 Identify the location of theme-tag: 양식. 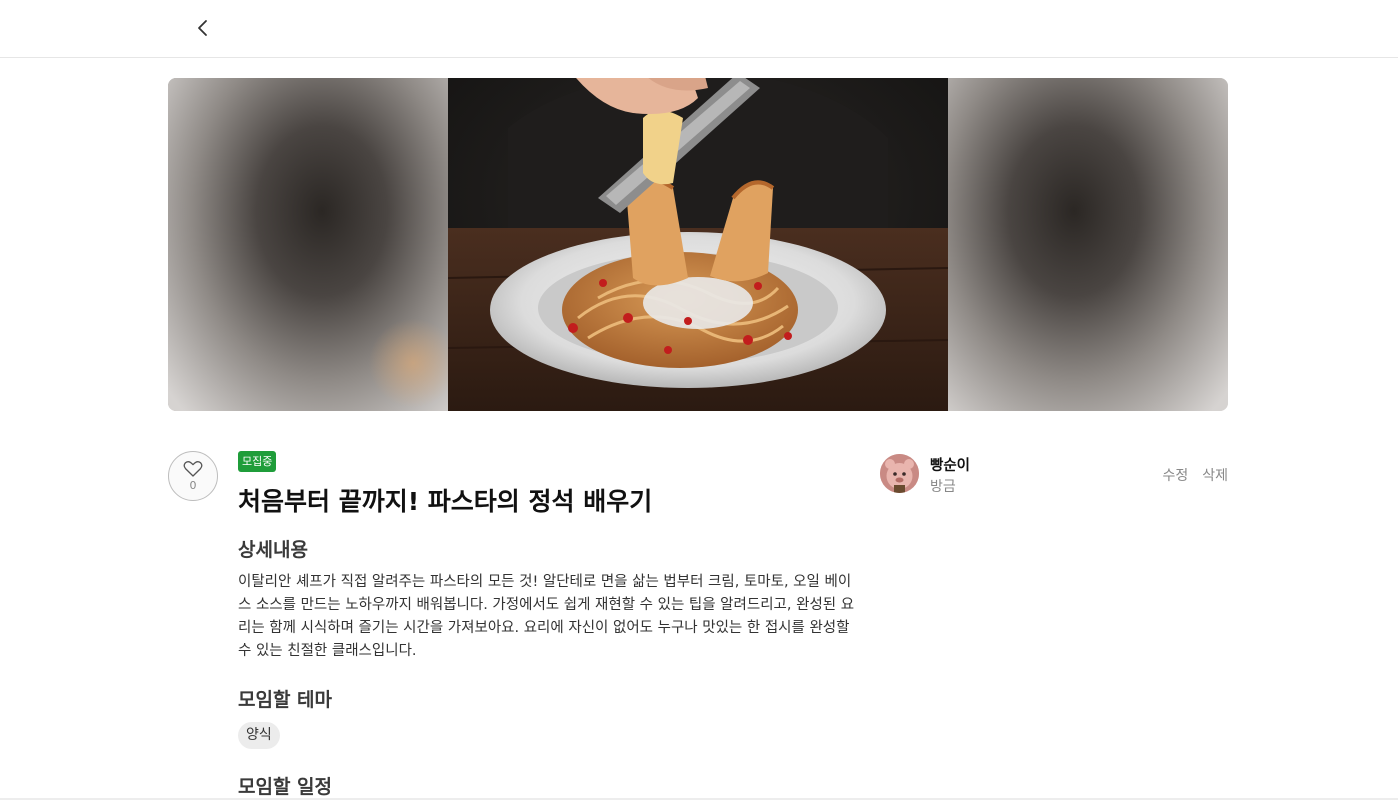
(259, 735).